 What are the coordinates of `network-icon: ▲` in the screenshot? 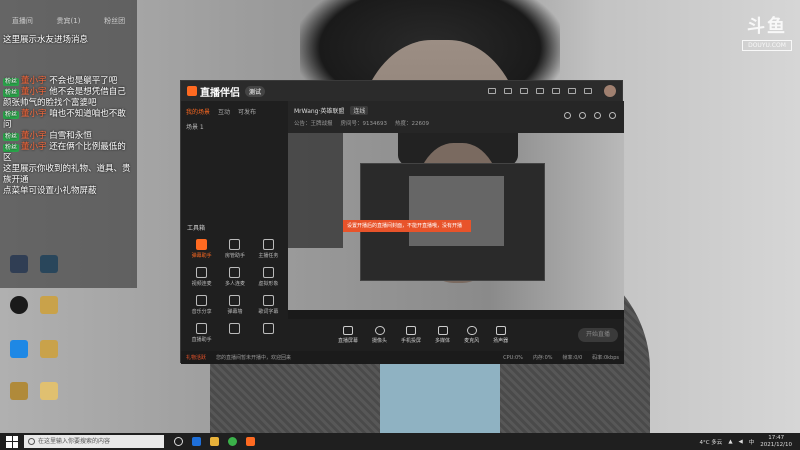 It's located at (730, 442).